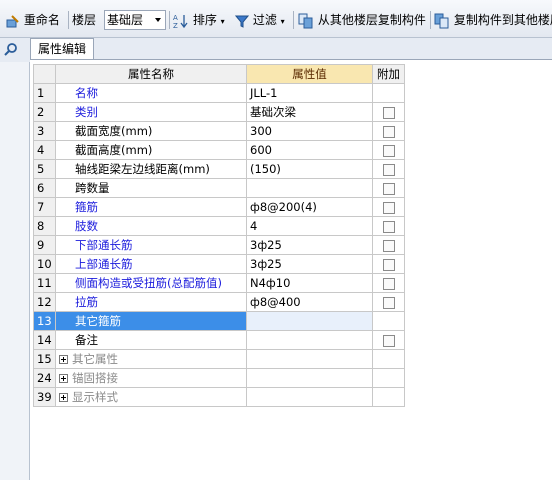 The image size is (552, 480). What do you see at coordinates (44, 169) in the screenshot?
I see `row-number: 5` at bounding box center [44, 169].